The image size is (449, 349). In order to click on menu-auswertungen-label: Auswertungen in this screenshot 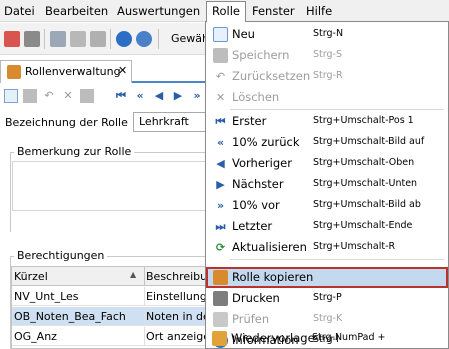, I will do `click(159, 11)`.